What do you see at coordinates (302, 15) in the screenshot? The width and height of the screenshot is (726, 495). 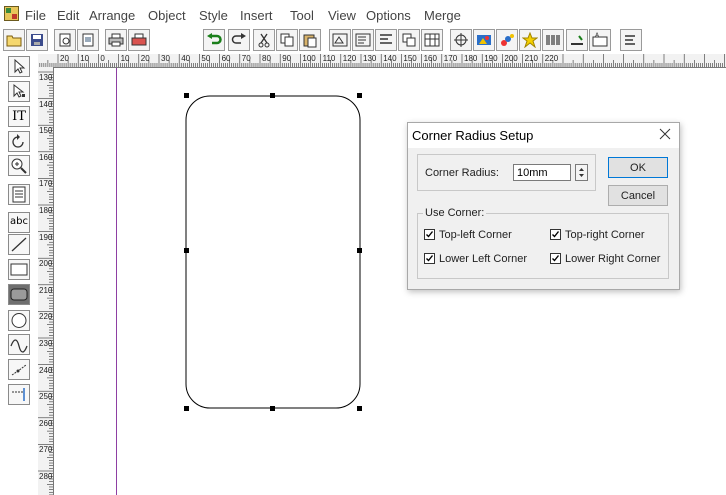 I see `menu-tool: Tool` at bounding box center [302, 15].